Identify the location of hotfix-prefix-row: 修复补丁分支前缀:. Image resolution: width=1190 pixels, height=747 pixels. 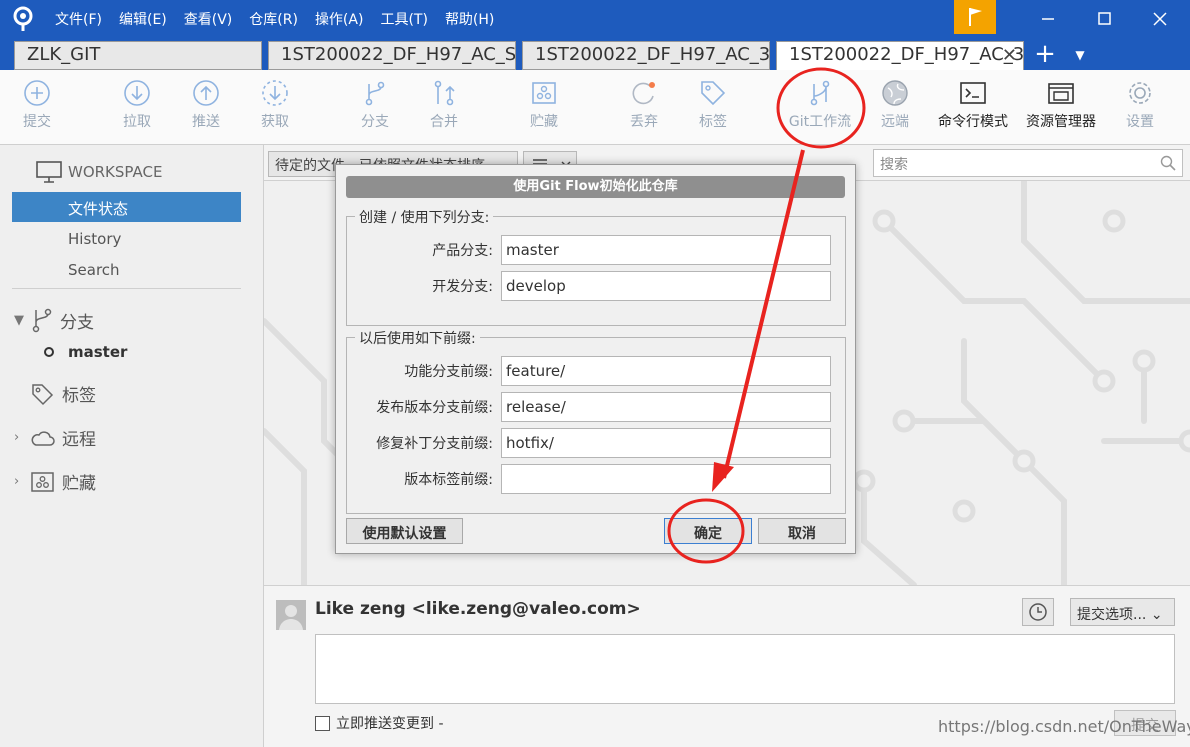
(603, 443).